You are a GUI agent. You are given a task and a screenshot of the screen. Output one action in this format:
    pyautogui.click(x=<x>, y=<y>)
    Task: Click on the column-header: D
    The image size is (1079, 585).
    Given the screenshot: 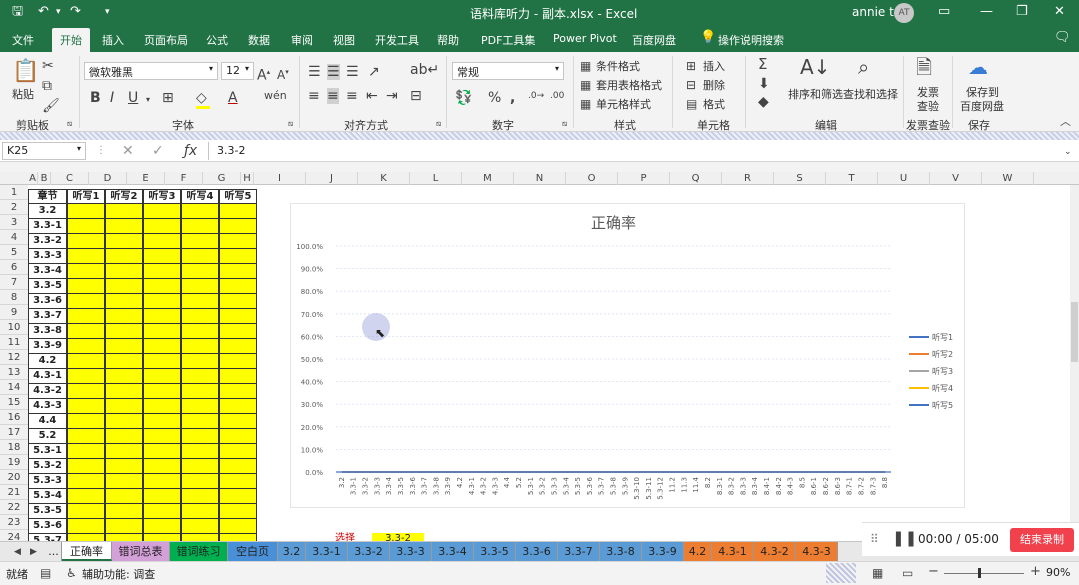 What is the action you would take?
    pyautogui.click(x=108, y=178)
    